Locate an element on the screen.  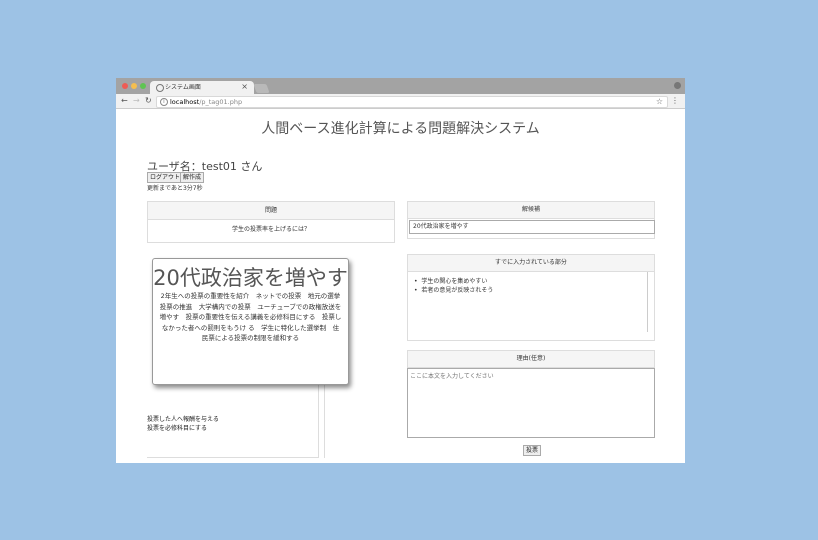
candidate-header: 解候補 is located at coordinates (531, 210).